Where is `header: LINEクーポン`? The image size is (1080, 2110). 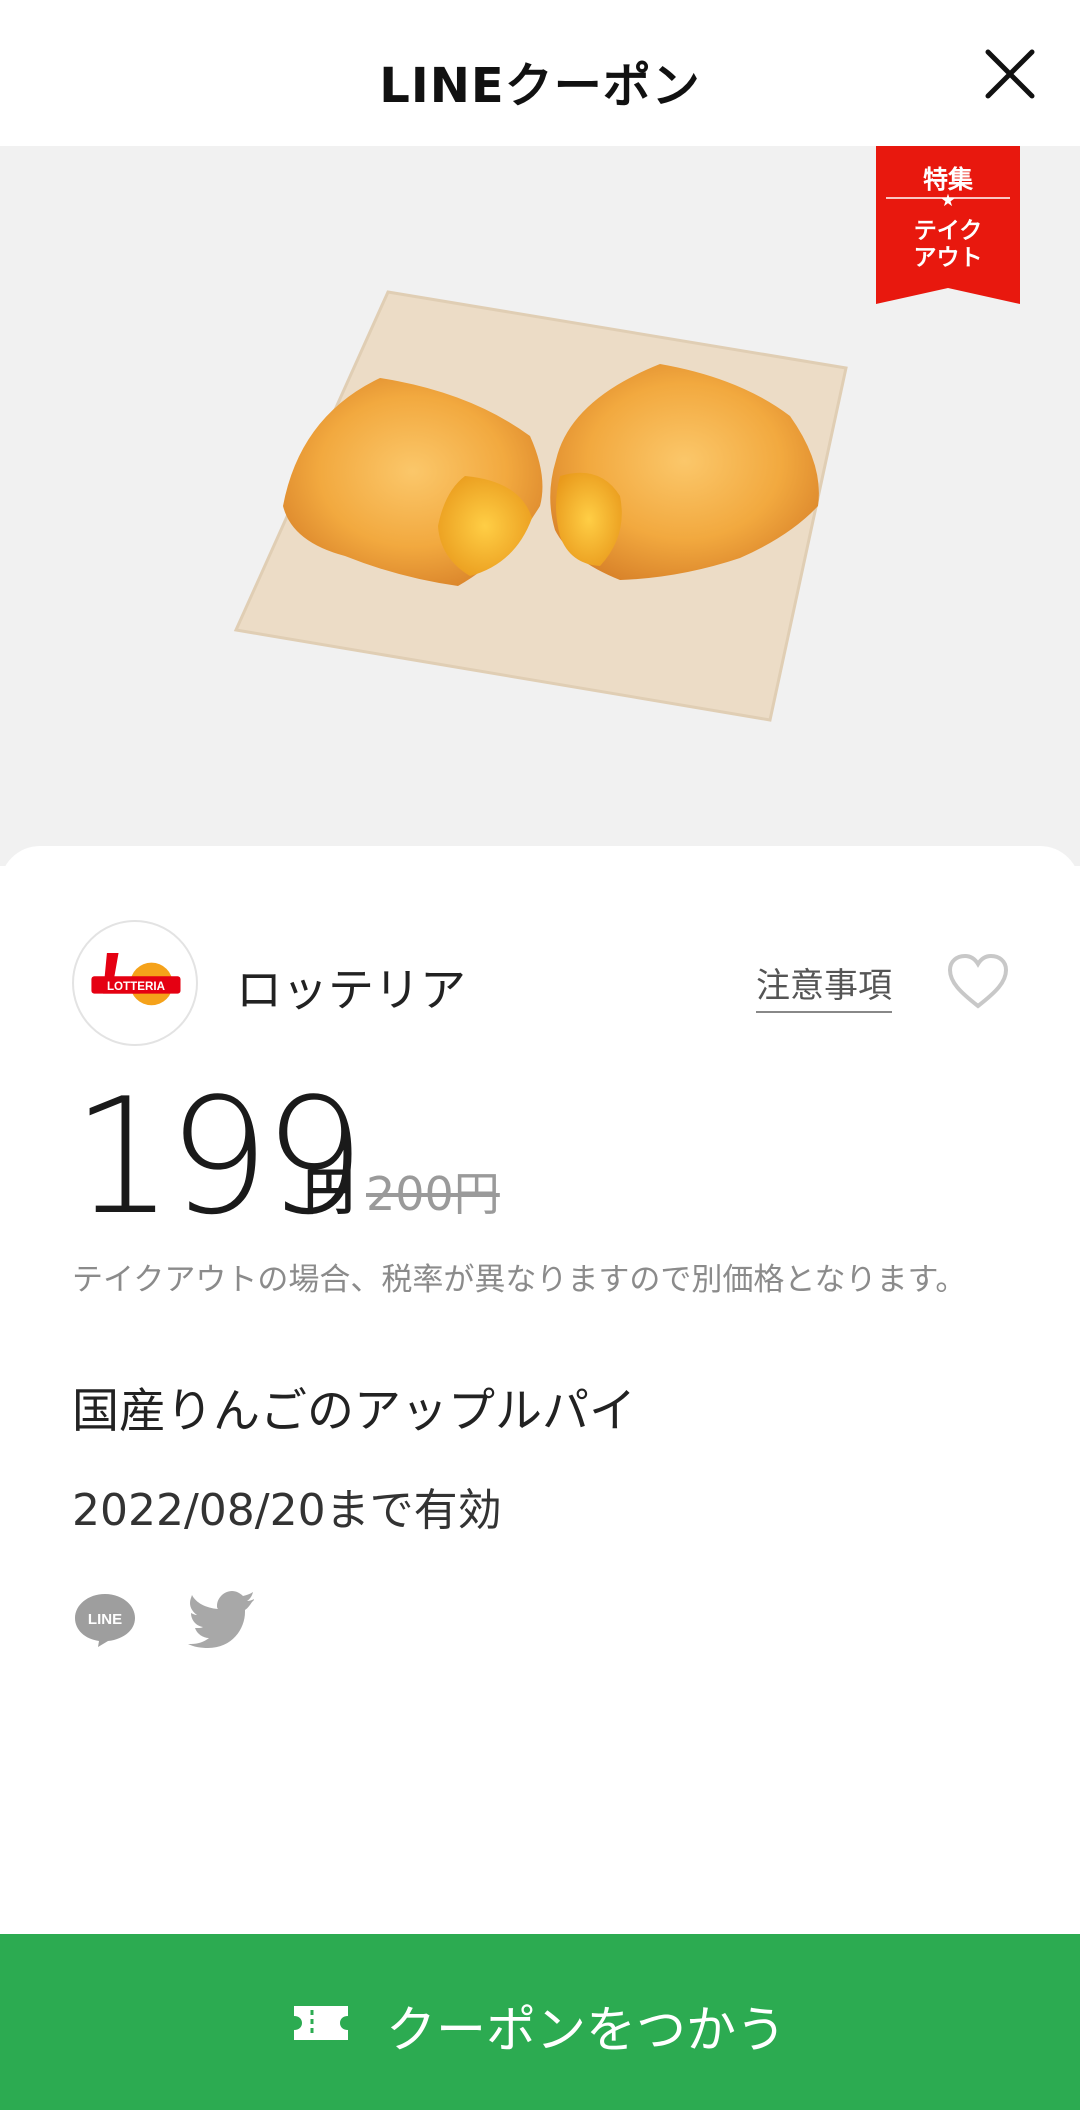
header: LINEクーポン is located at coordinates (540, 73).